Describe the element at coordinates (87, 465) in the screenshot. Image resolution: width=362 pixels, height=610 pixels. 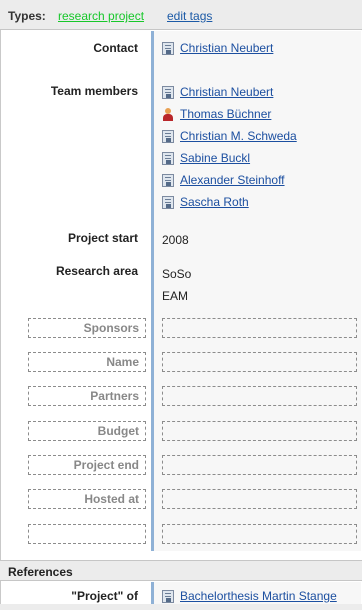
I see `project-end-label: Project end` at that location.